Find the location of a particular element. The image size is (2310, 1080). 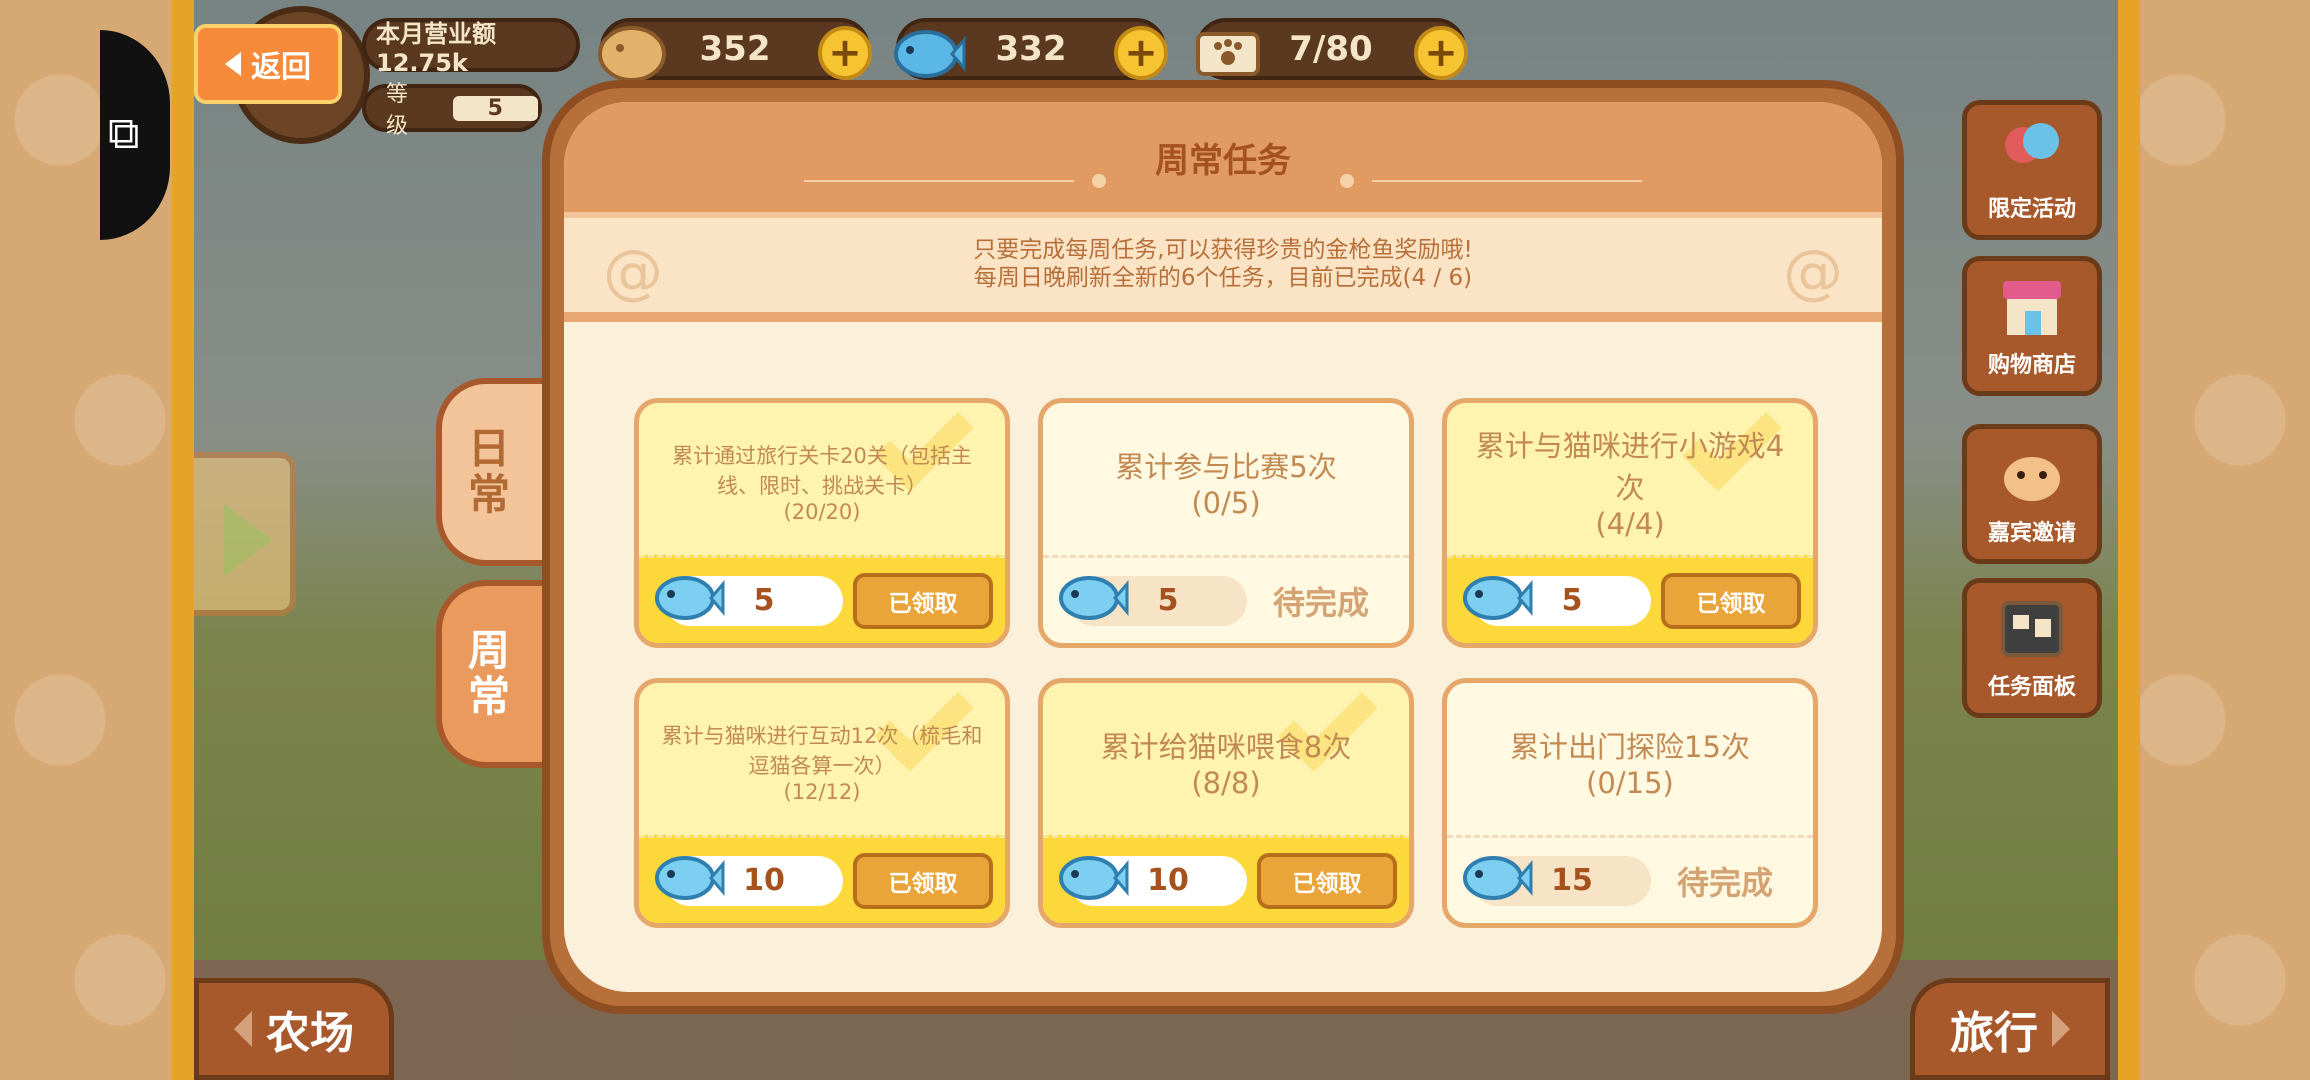

tab-weekly-char2: 常 is located at coordinates (488, 696).